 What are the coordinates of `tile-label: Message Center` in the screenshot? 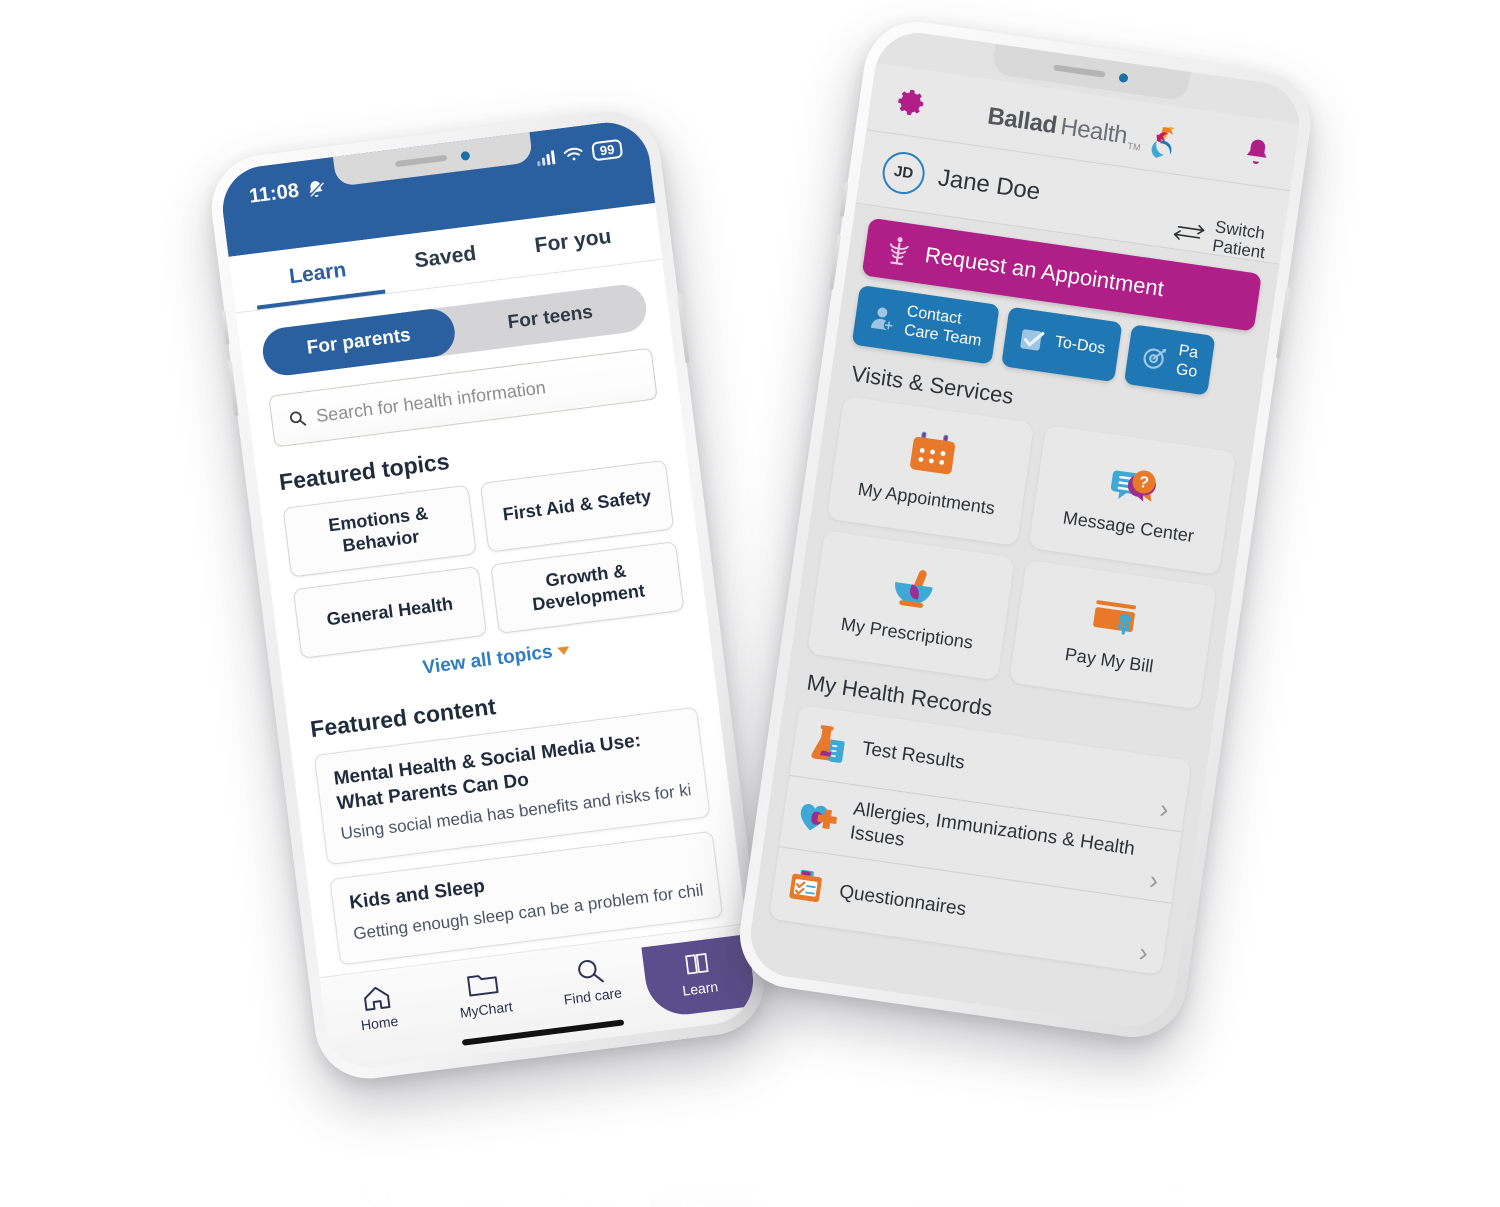 It's located at (1128, 527).